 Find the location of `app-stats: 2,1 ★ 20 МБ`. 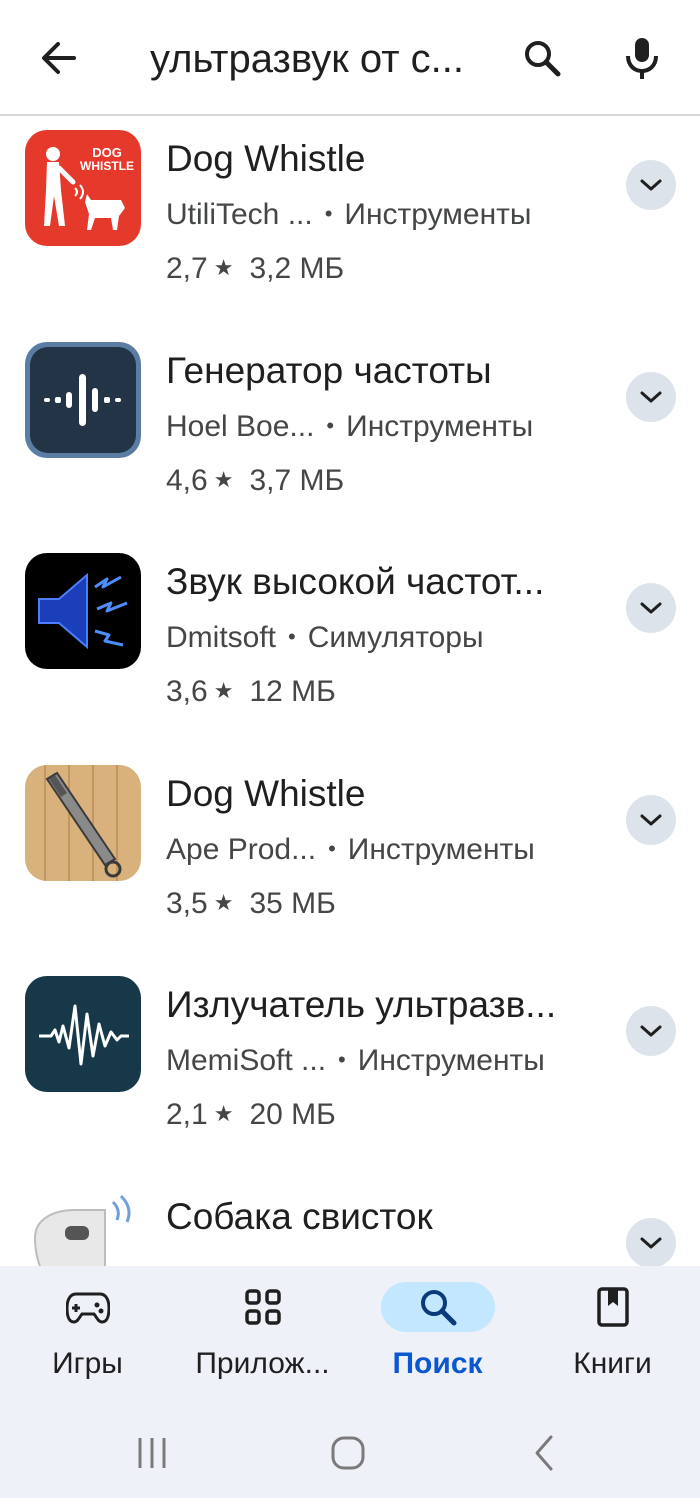

app-stats: 2,1 ★ 20 МБ is located at coordinates (251, 1114).